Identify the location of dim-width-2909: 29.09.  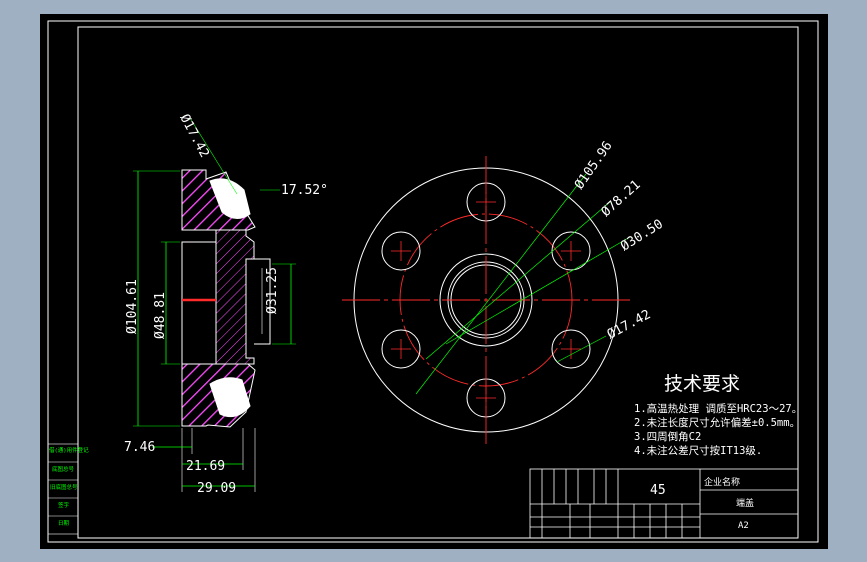
(216, 488).